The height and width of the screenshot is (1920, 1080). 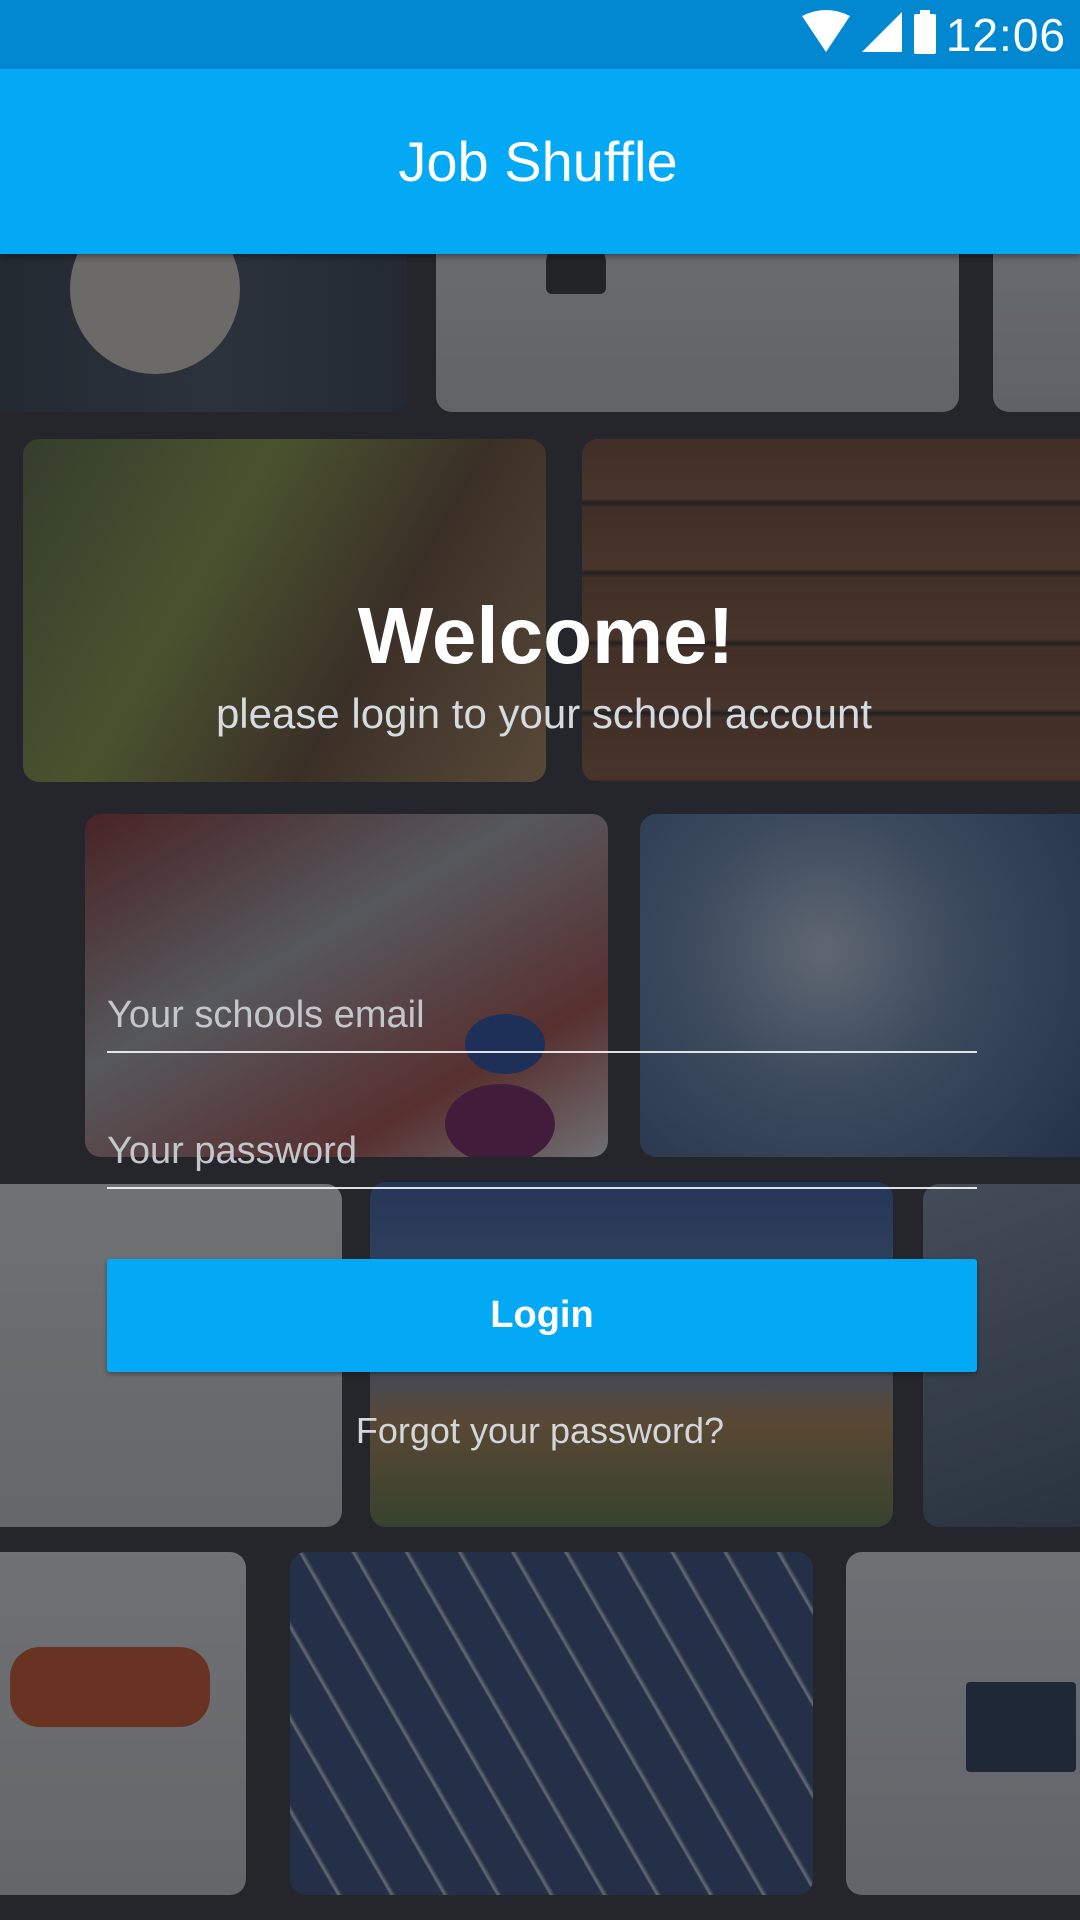 I want to click on app-title: Job Shuffle, so click(x=538, y=161).